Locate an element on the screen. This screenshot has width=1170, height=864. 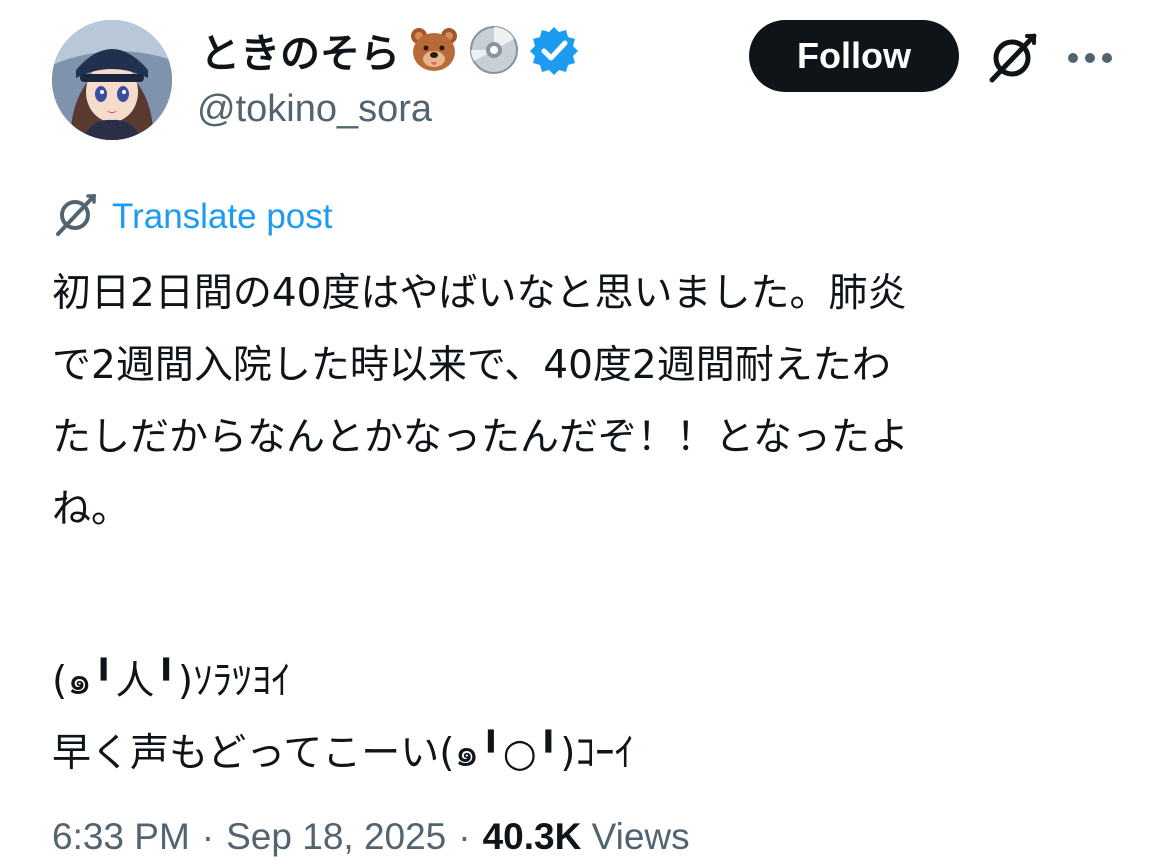
views-count: 40.3K is located at coordinates (532, 837).